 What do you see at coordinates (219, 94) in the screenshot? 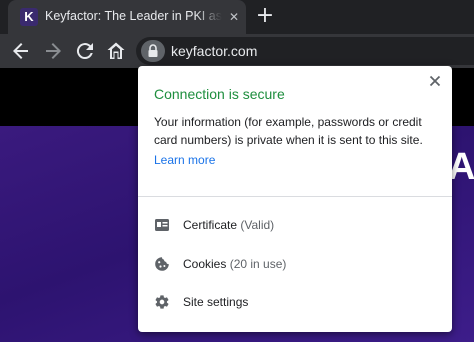
I see `connection-status-title: Connection is secure` at bounding box center [219, 94].